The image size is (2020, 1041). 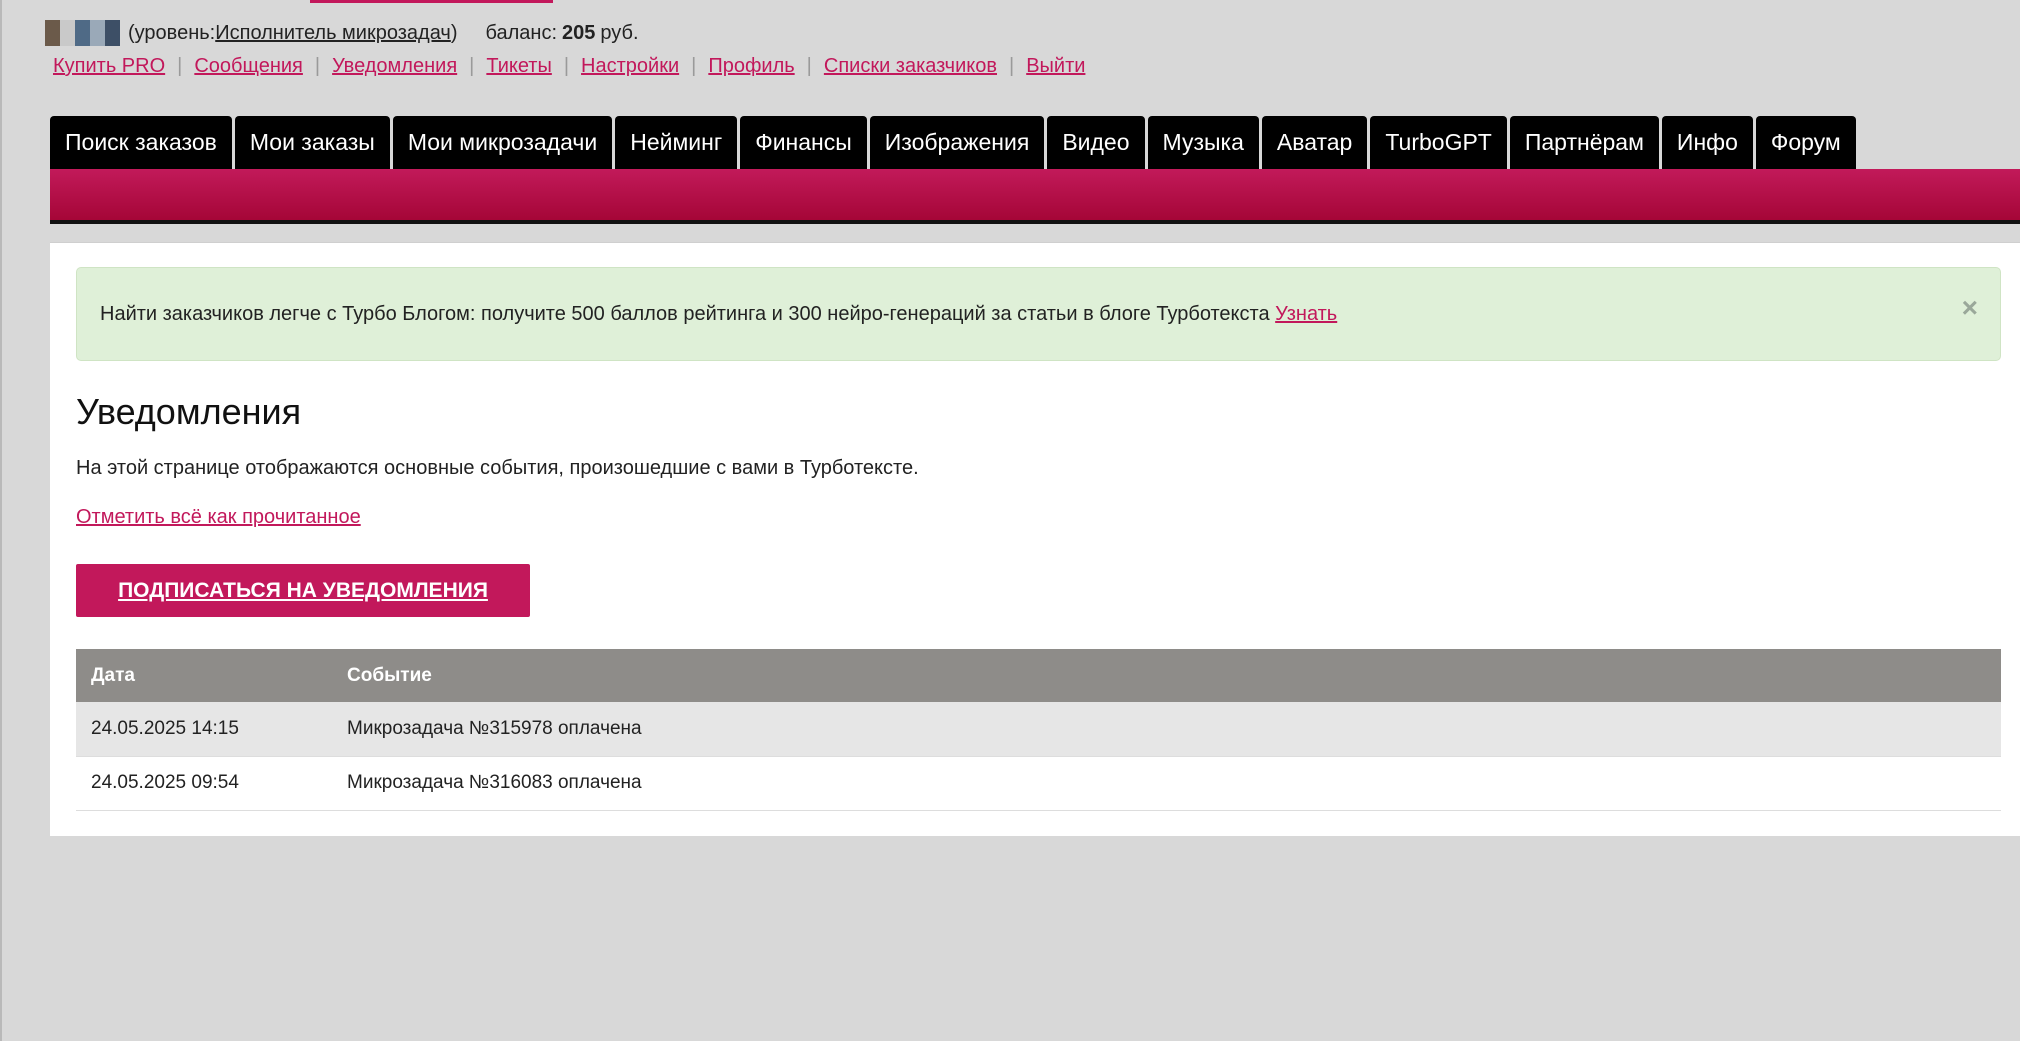 I want to click on cell-event: Микрозадача №315978 оплачена, so click(x=1166, y=729).